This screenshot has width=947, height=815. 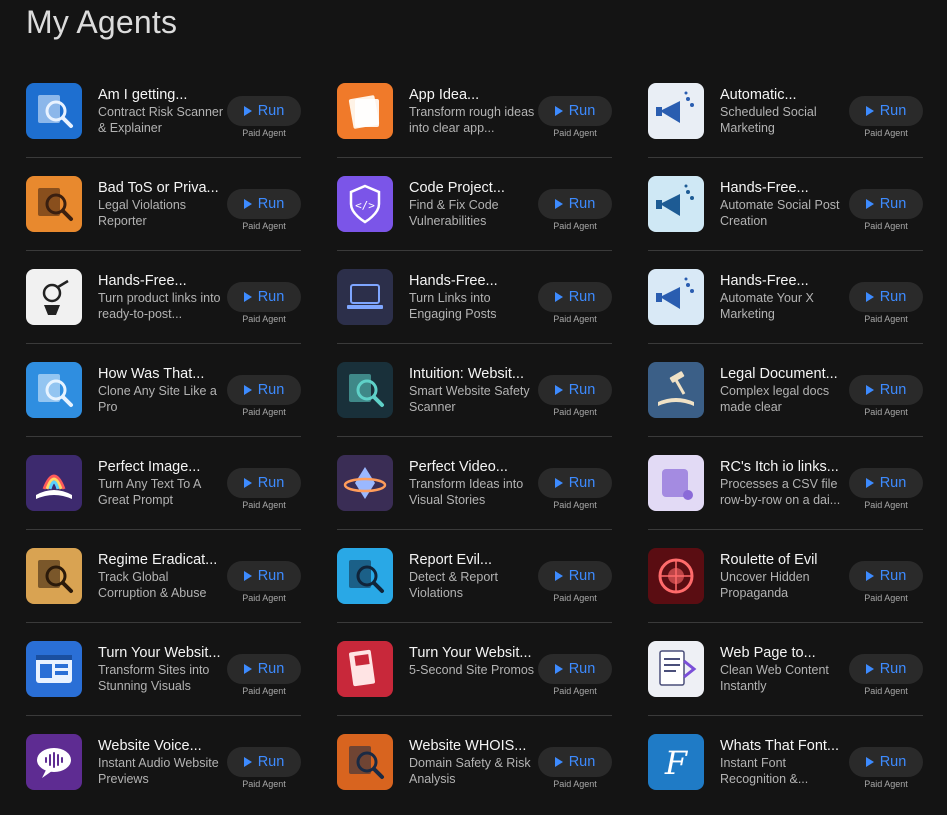 What do you see at coordinates (780, 213) in the screenshot?
I see `agent-description: Automate Social Post Creation` at bounding box center [780, 213].